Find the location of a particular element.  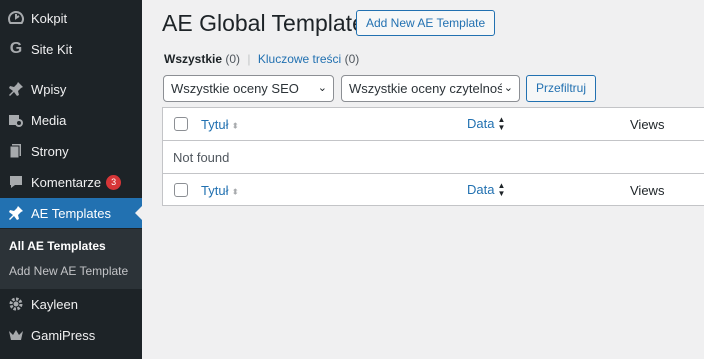

menu-item-wpisy: Wpisy is located at coordinates (71, 89).